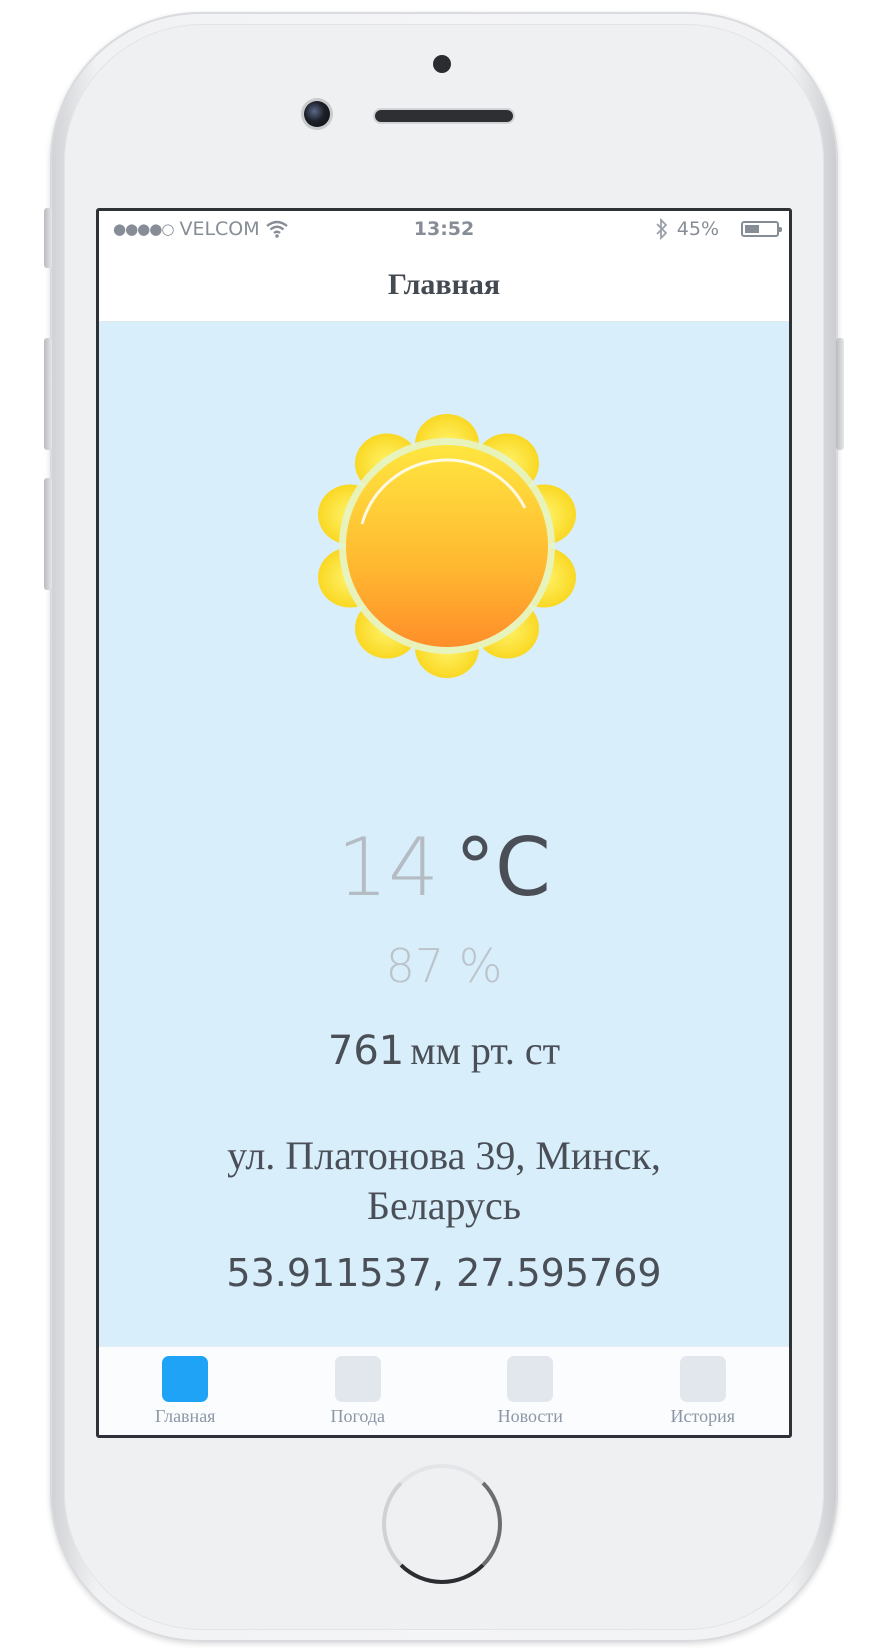  What do you see at coordinates (185, 1379) in the screenshot?
I see `tab-home-icon` at bounding box center [185, 1379].